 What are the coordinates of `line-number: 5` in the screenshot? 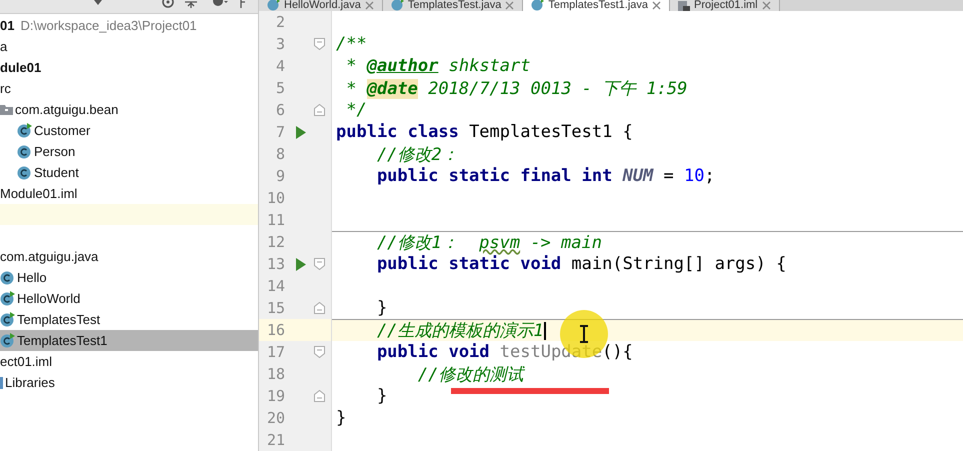 It's located at (279, 88).